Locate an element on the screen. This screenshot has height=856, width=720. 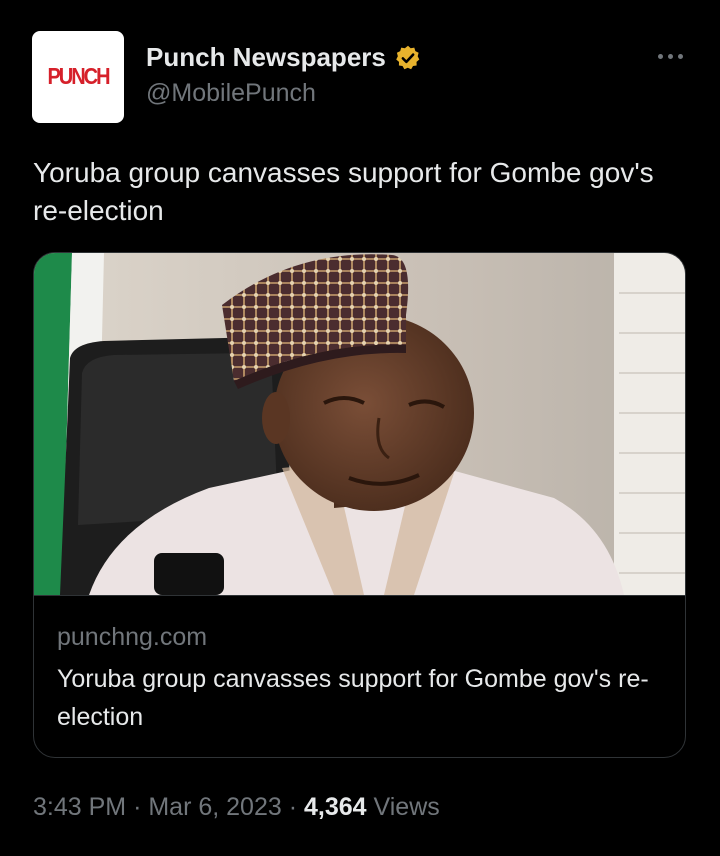
views-count: 4,364 is located at coordinates (335, 807).